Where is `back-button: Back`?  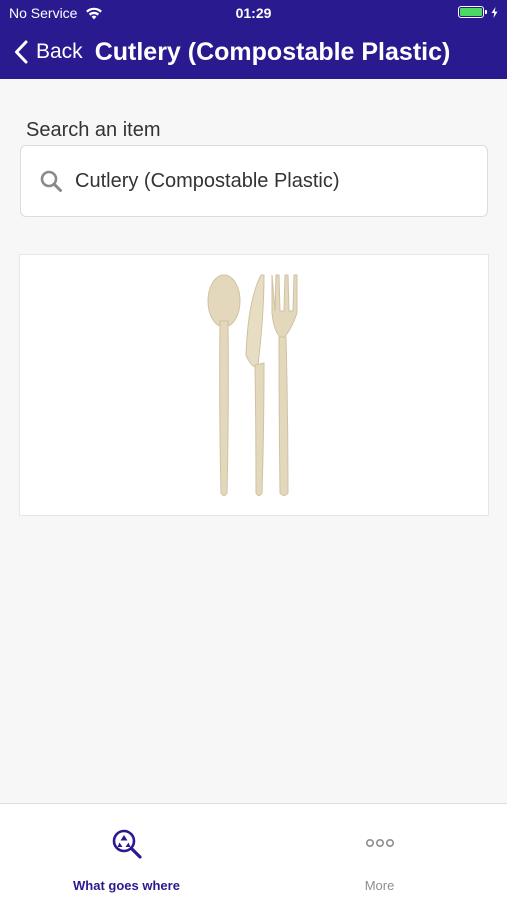
back-button: Back is located at coordinates (48, 52).